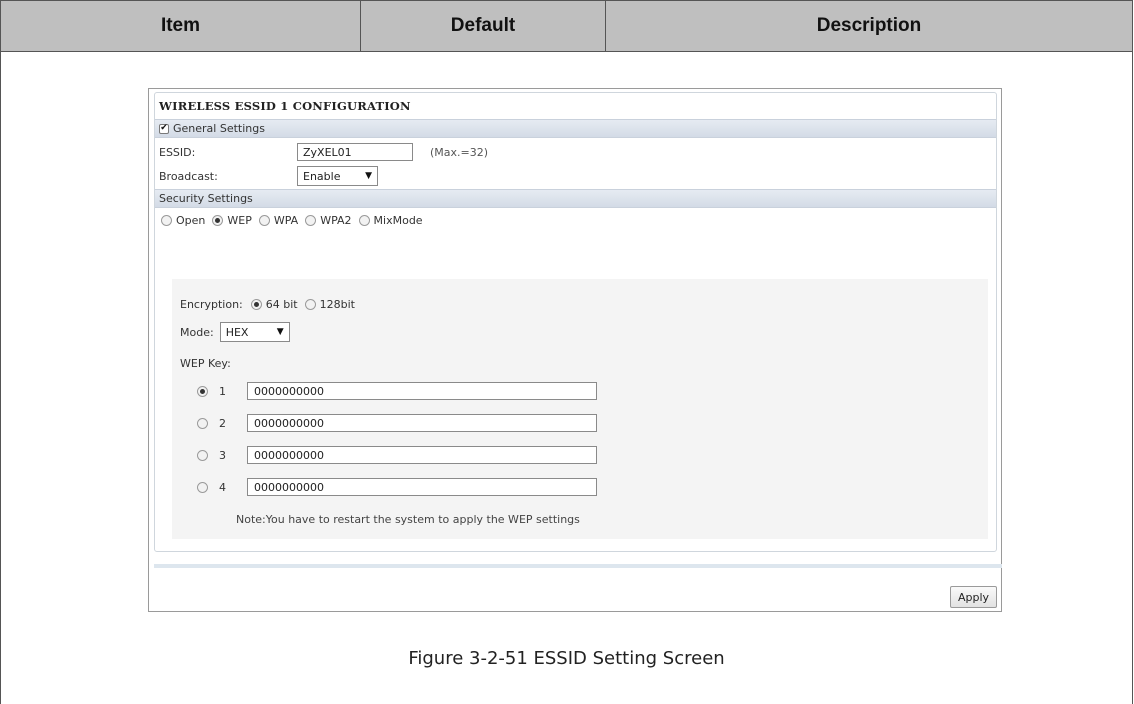  What do you see at coordinates (222, 423) in the screenshot?
I see `wep-key-index: 2` at bounding box center [222, 423].